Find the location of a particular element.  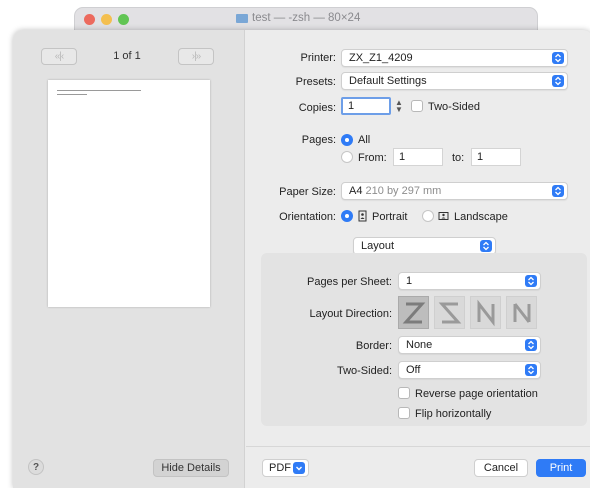

paper-size-value: A4 is located at coordinates (356, 191).